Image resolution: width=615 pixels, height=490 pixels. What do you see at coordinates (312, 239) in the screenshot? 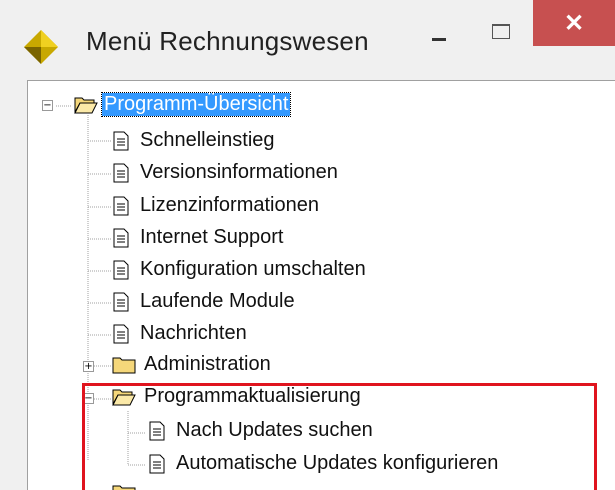
I see `tree-item: Internet Support` at bounding box center [312, 239].